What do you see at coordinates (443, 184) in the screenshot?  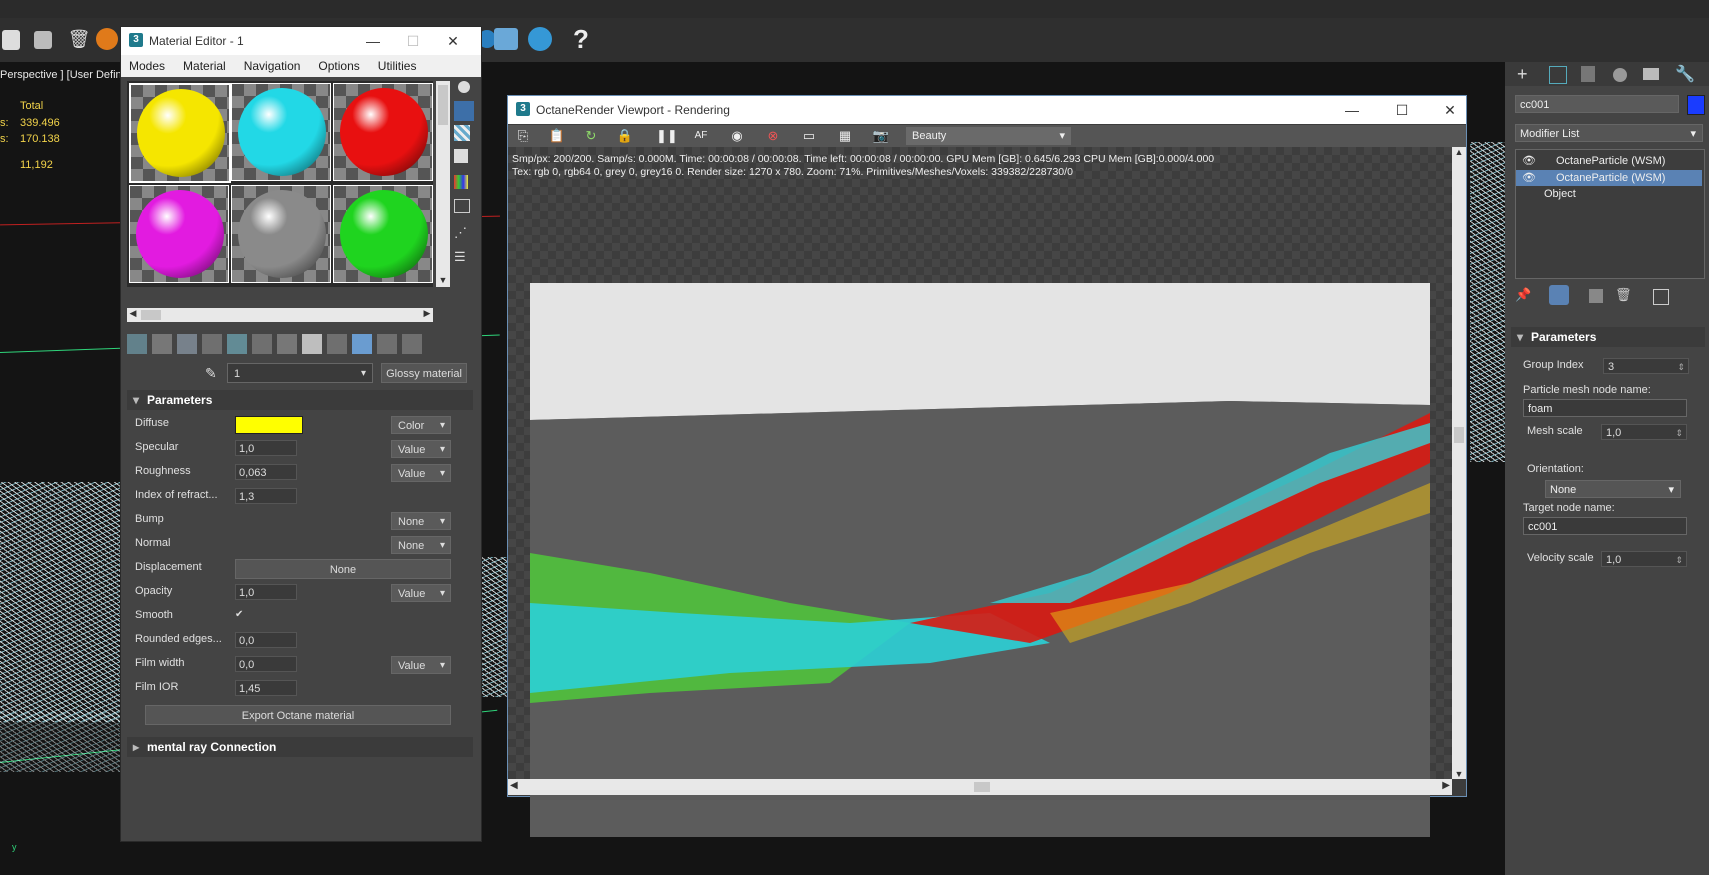 I see `slots-vertical-scrollbar: ▼` at bounding box center [443, 184].